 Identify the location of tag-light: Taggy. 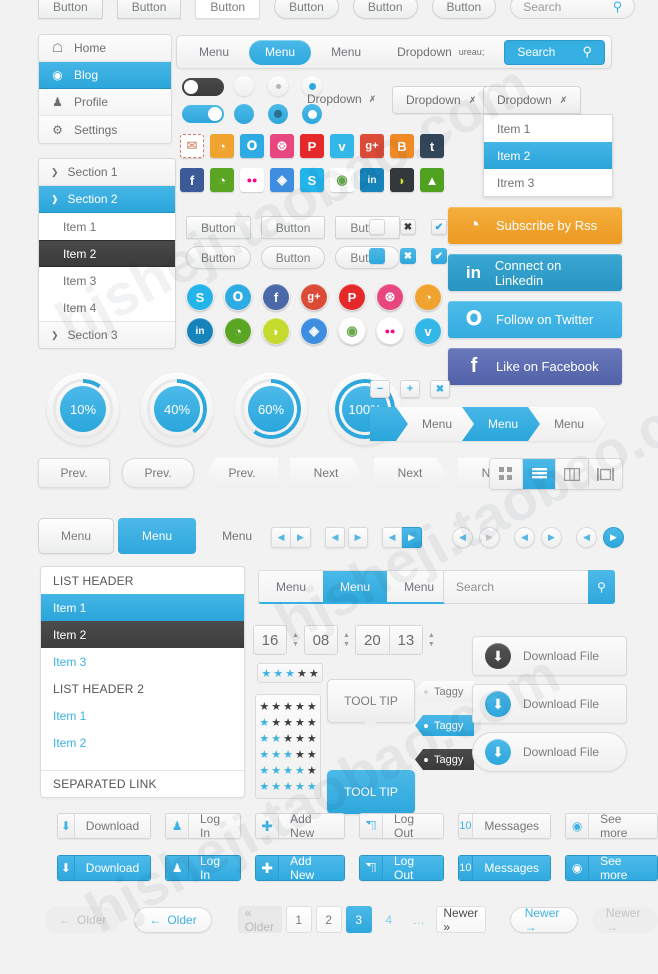
(445, 691).